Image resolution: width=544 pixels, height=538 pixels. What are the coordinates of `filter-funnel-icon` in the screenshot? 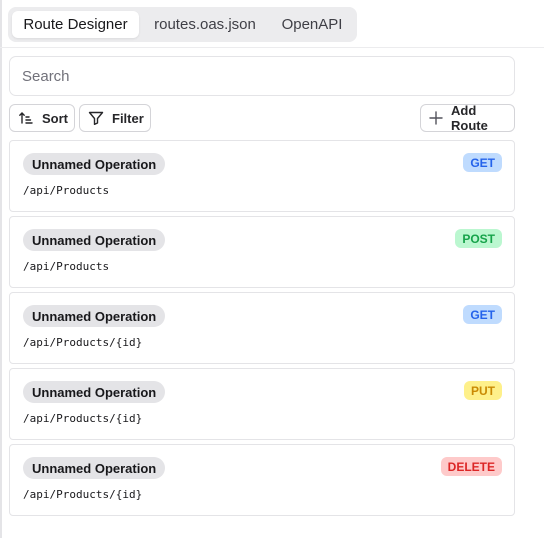 It's located at (96, 118).